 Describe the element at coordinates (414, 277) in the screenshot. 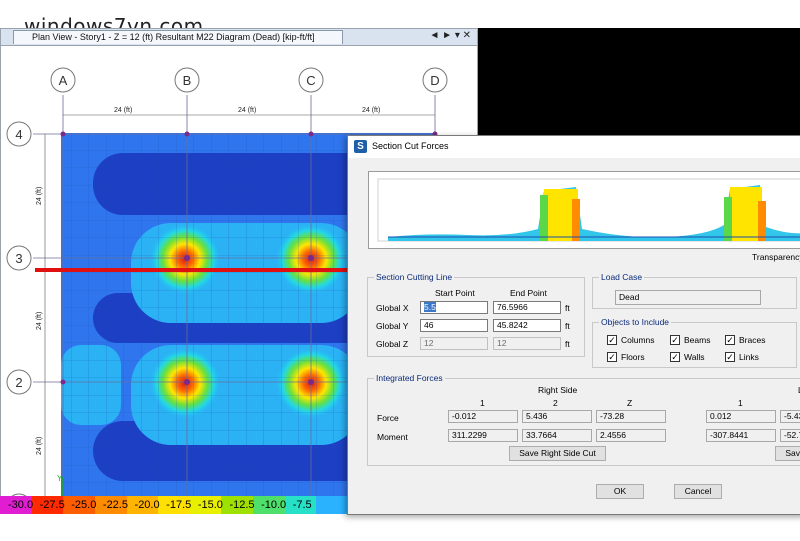

I see `section-cutting-line-title: Section Cutting Line` at that location.